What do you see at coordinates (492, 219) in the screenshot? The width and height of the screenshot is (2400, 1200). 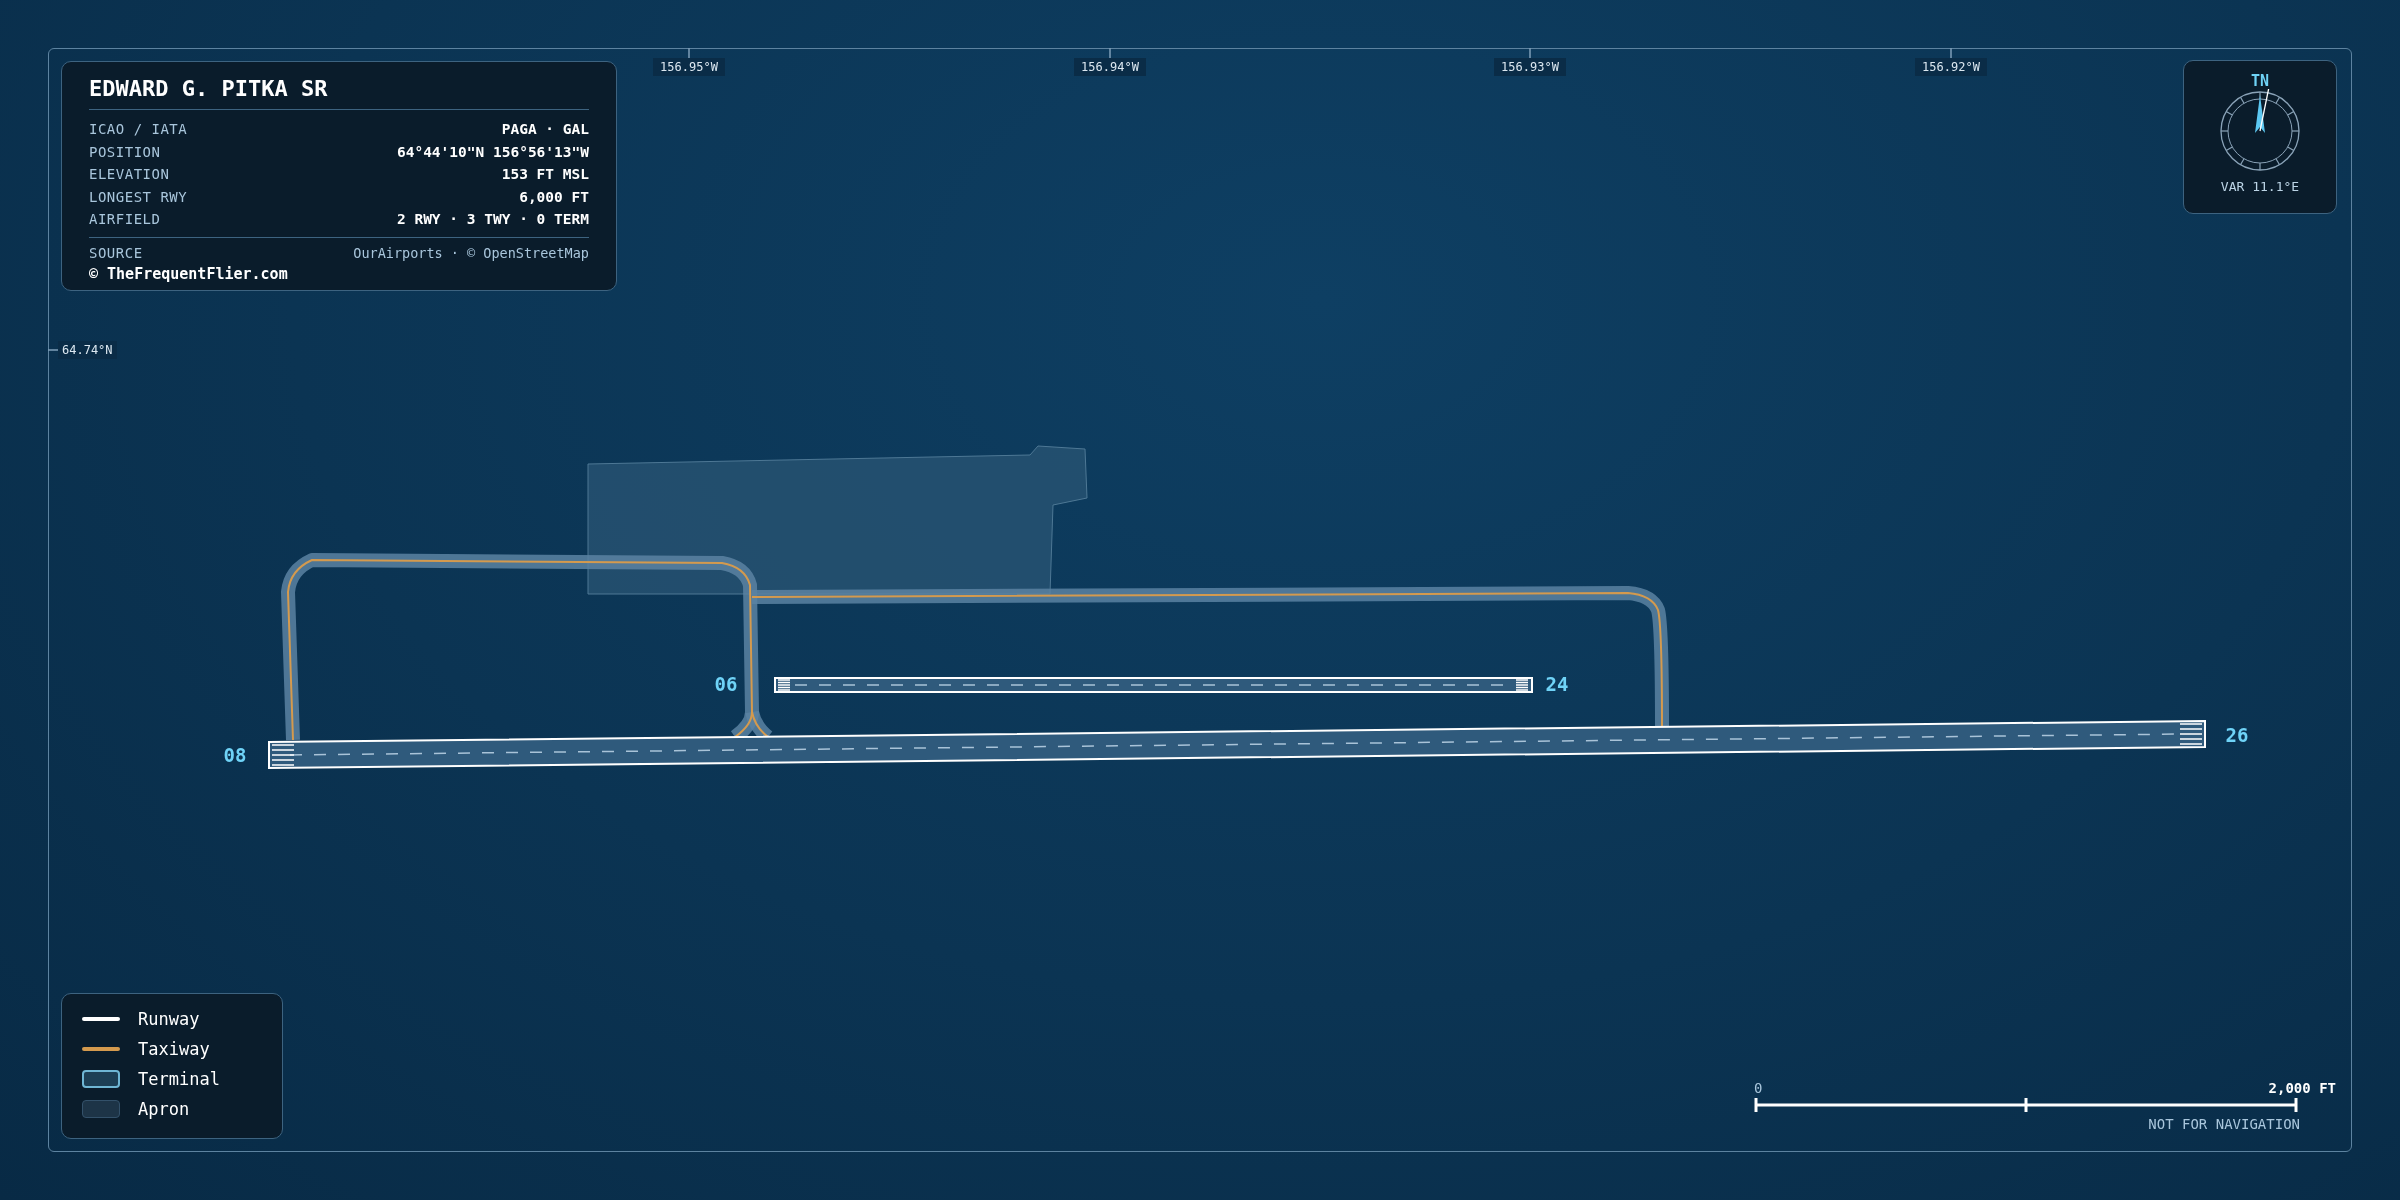 I see `info-value: 2 RWY · 3 TWY · 0 TERM` at bounding box center [492, 219].